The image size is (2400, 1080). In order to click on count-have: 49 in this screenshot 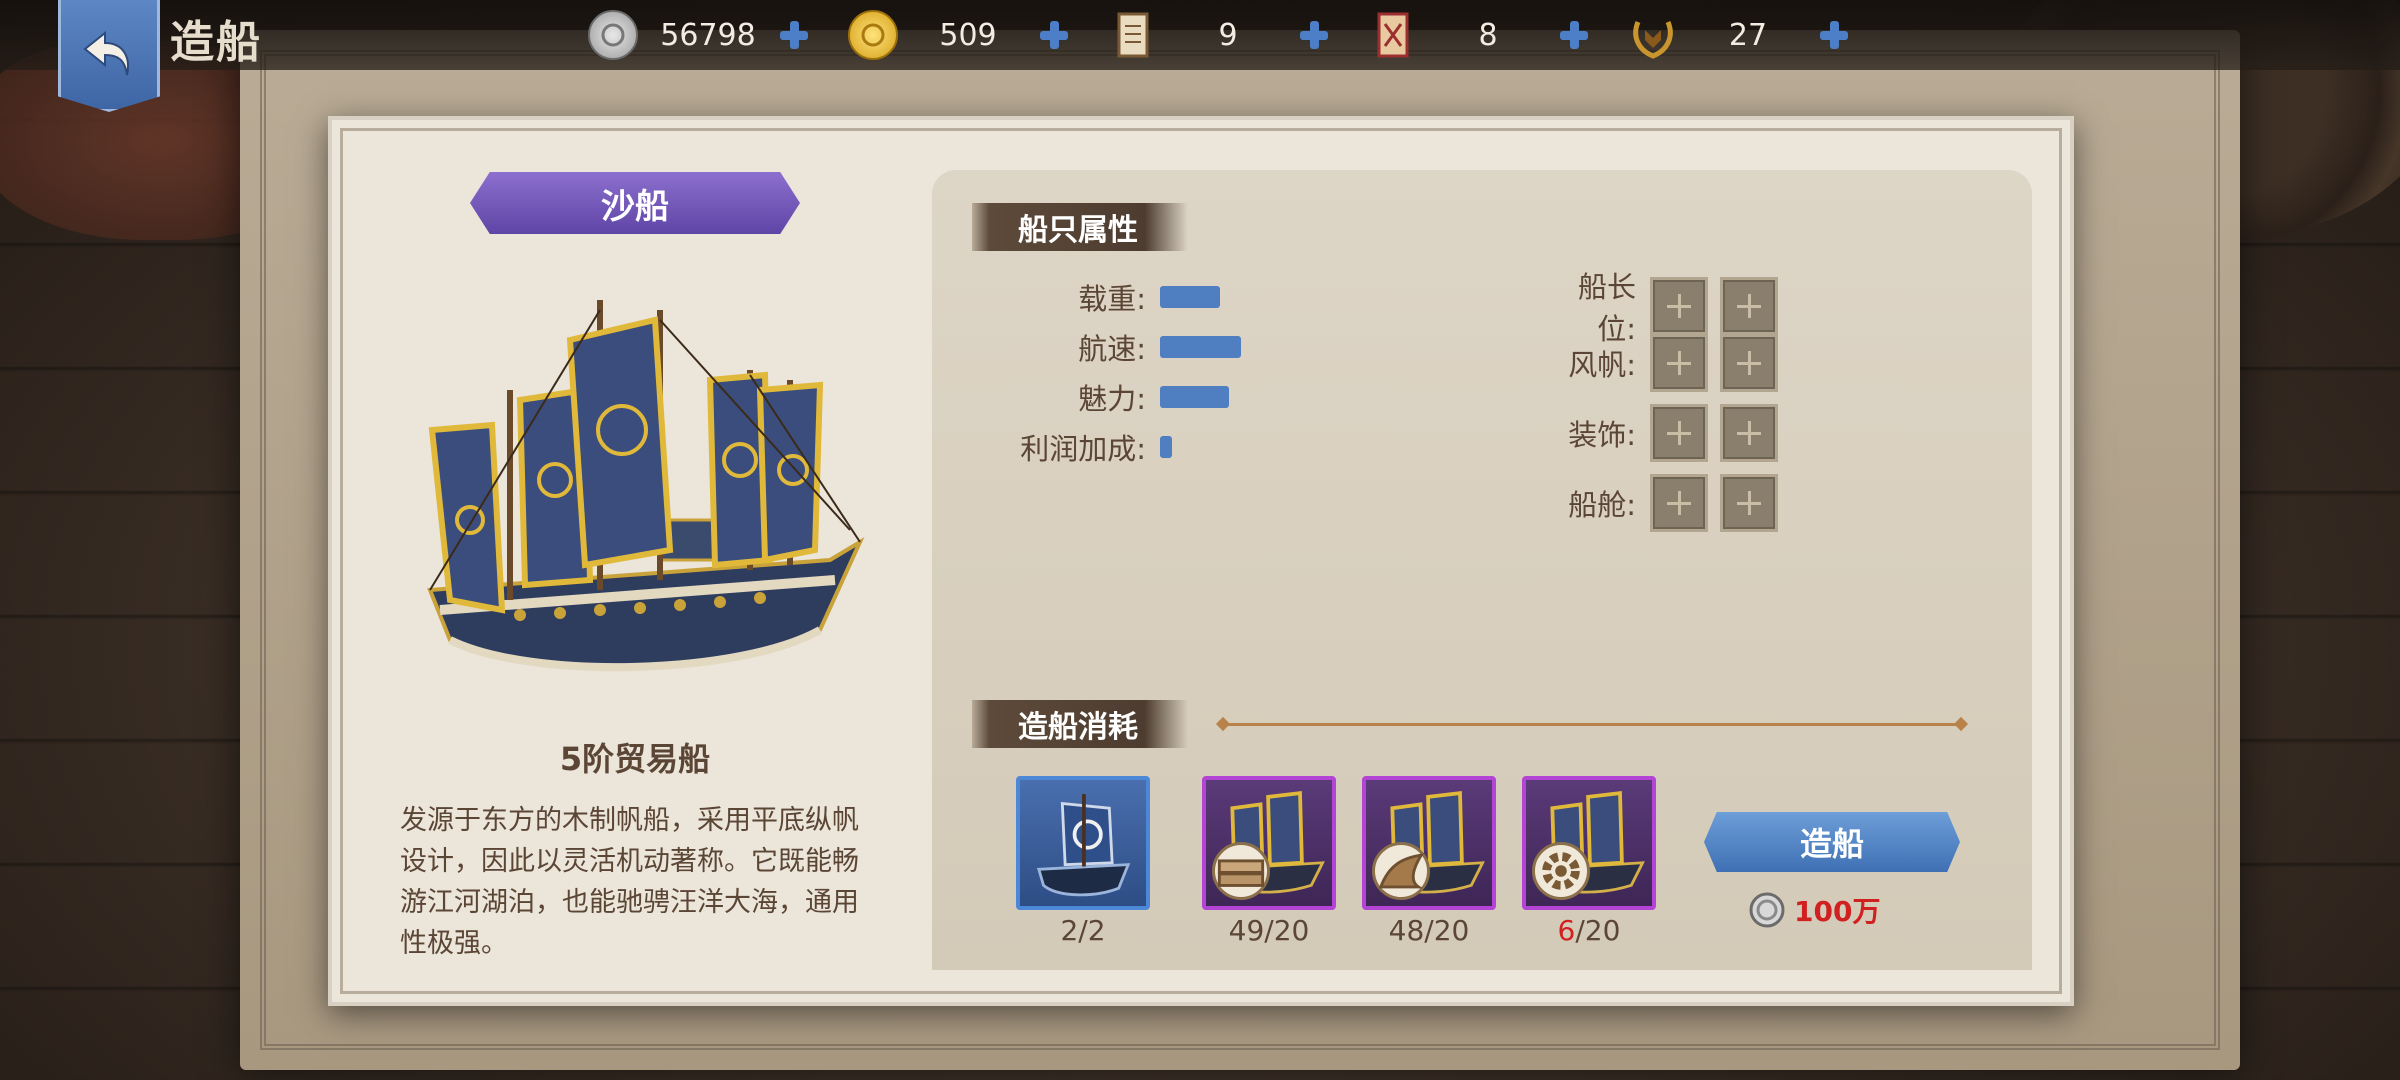, I will do `click(1246, 930)`.